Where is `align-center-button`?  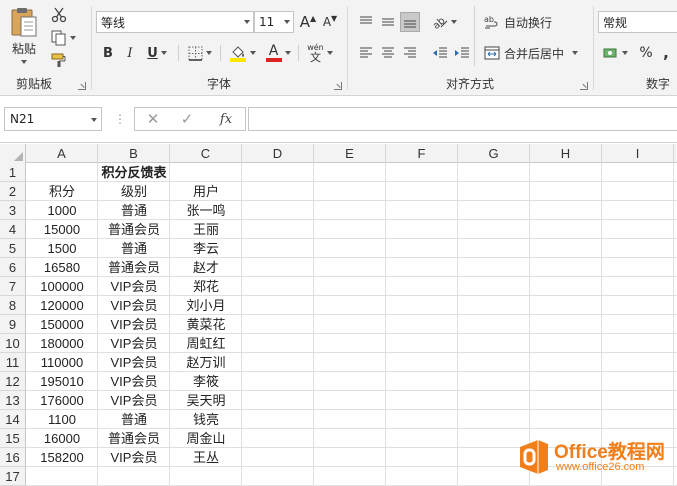 align-center-button is located at coordinates (388, 53).